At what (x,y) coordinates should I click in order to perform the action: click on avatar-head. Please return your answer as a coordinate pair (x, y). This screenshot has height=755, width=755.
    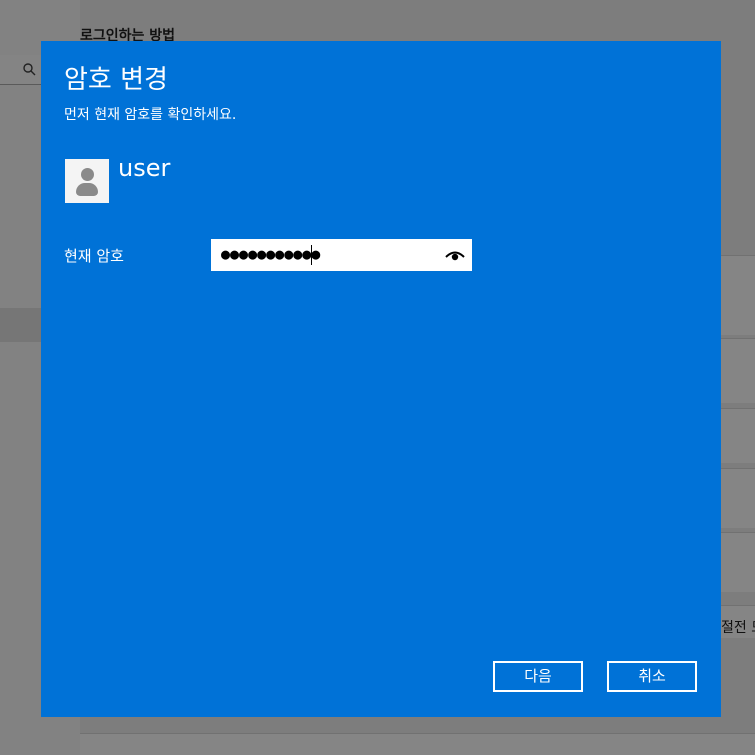
    Looking at the image, I should click on (87, 174).